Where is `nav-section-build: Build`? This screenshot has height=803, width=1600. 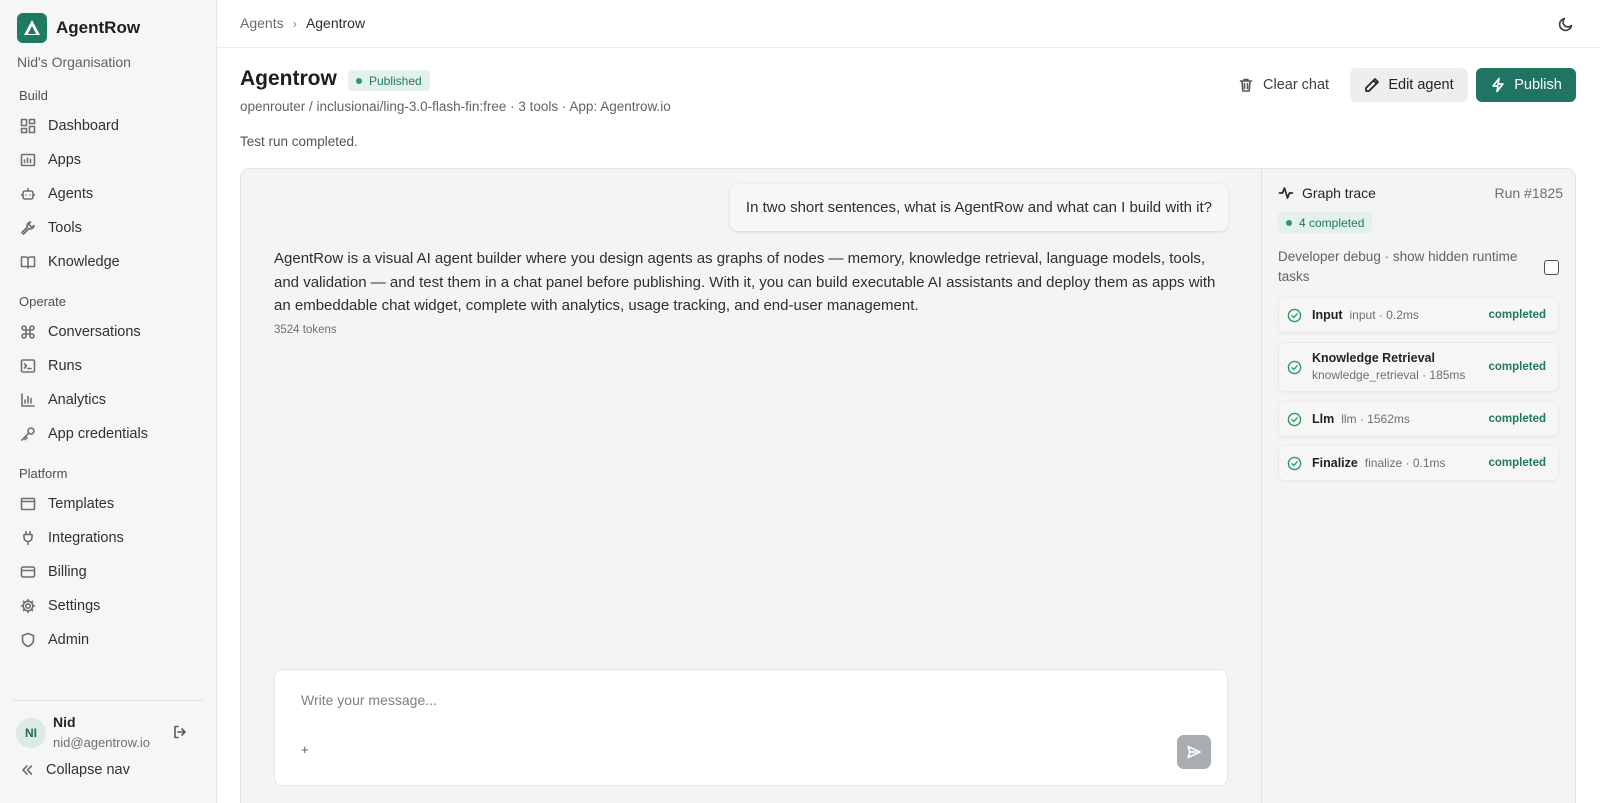
nav-section-build: Build is located at coordinates (33, 95).